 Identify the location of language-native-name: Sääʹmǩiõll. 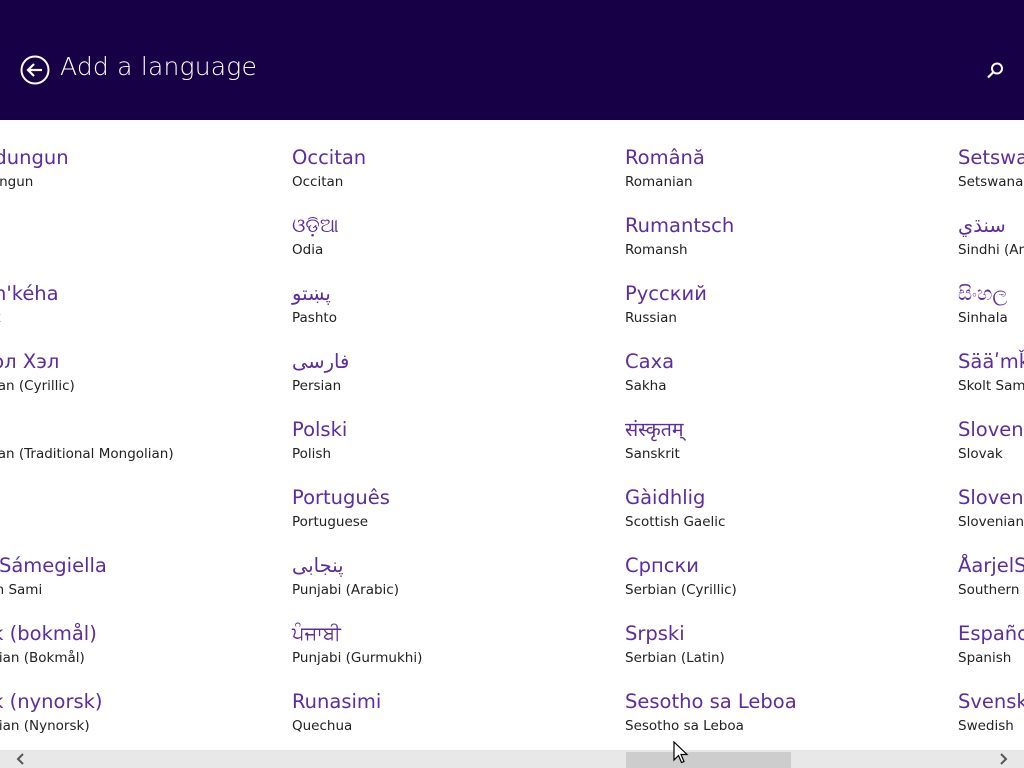
(991, 361).